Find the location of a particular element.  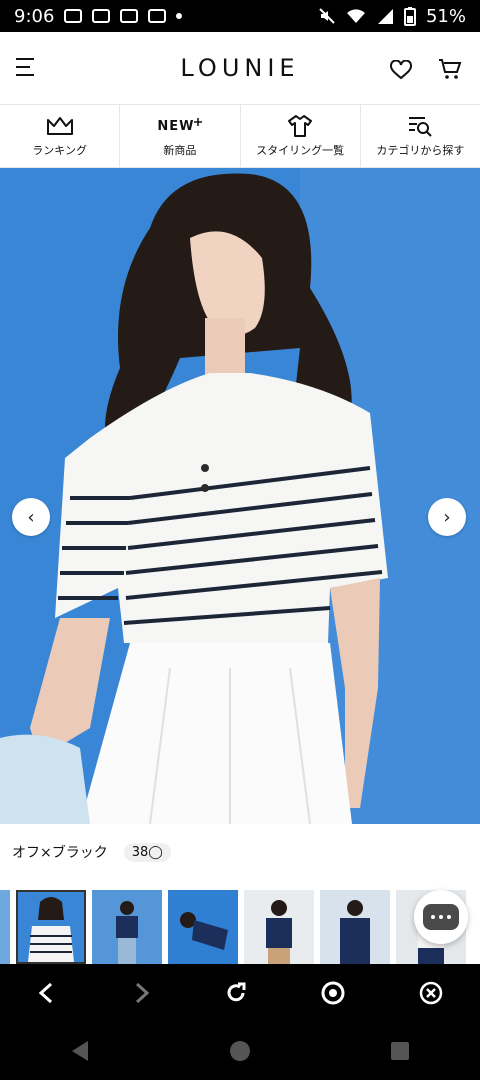

recents-square-icon is located at coordinates (400, 1051).